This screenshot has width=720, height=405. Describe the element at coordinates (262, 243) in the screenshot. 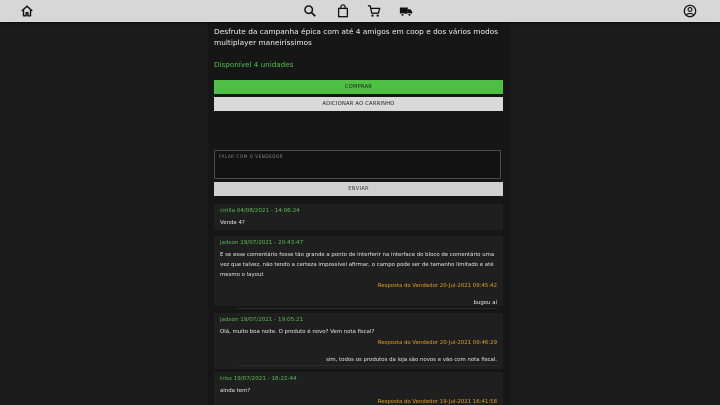

I see `comment-header: jadson 19/07/2021 - 20:43:47` at that location.